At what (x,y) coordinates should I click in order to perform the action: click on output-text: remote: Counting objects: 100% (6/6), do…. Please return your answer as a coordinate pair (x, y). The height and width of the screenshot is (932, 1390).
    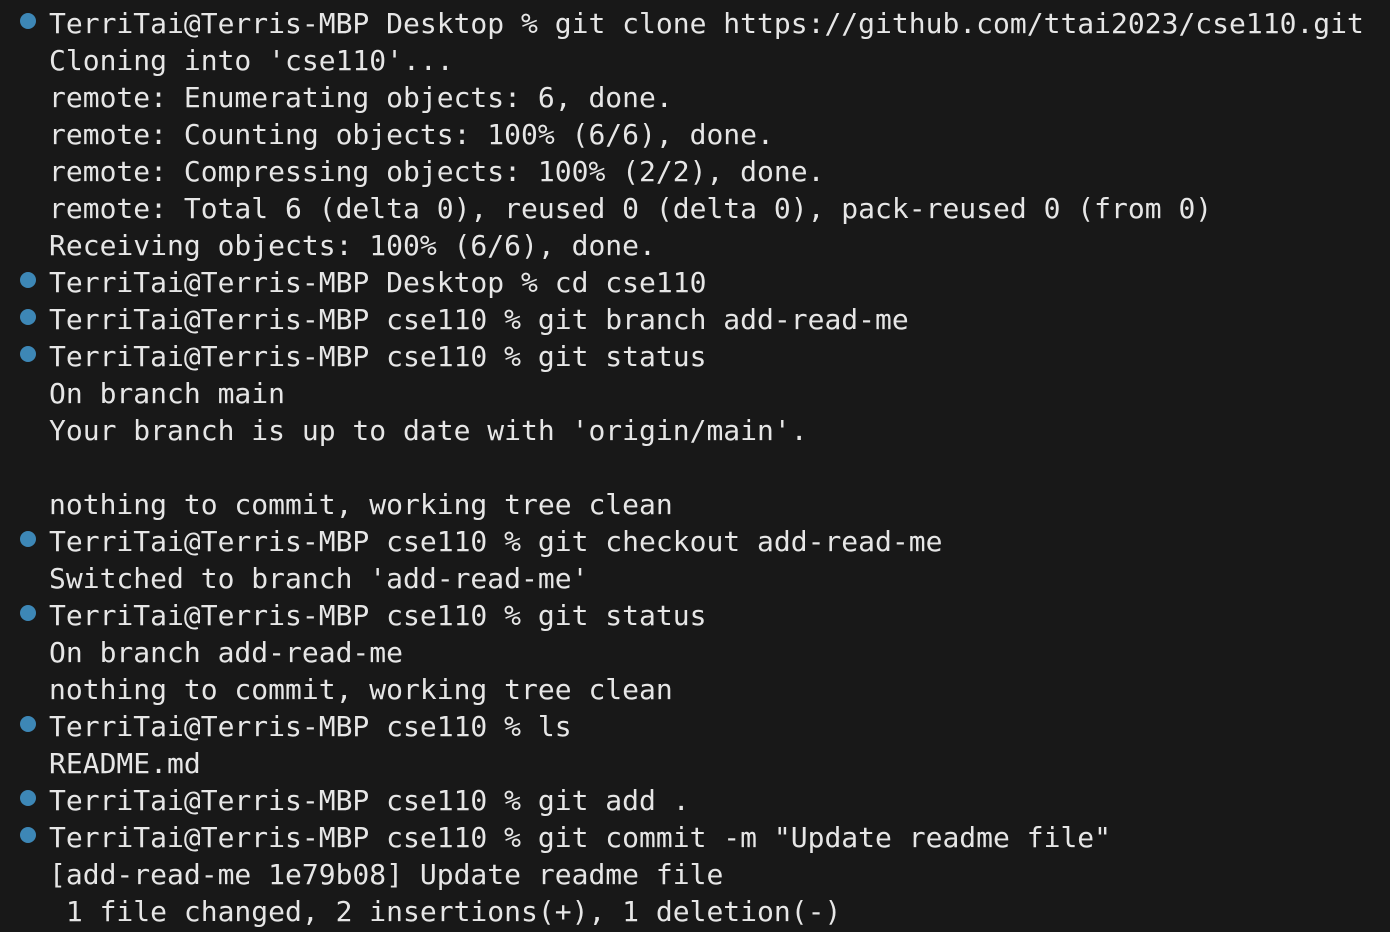
    Looking at the image, I should click on (411, 134).